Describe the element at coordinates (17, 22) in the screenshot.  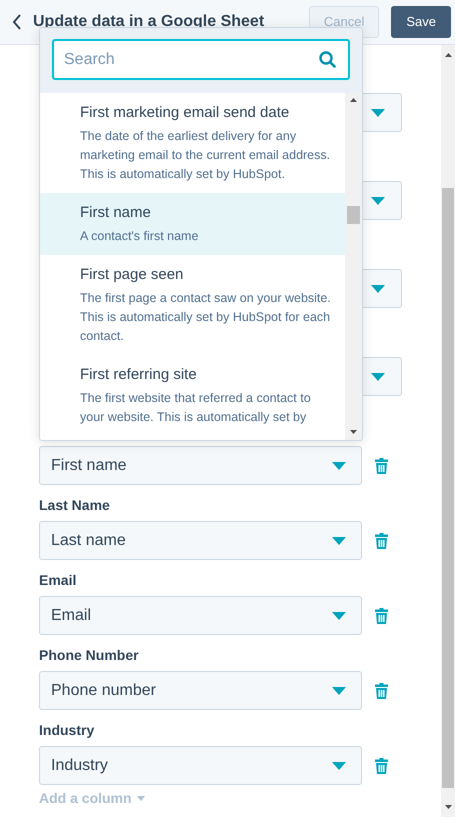
I see `back-icon` at that location.